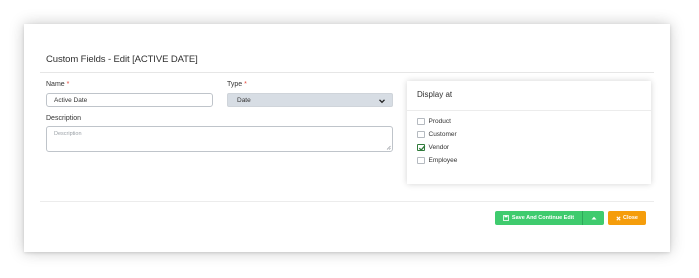 Image resolution: width=699 pixels, height=278 pixels. I want to click on description-textarea: Description, so click(219, 139).